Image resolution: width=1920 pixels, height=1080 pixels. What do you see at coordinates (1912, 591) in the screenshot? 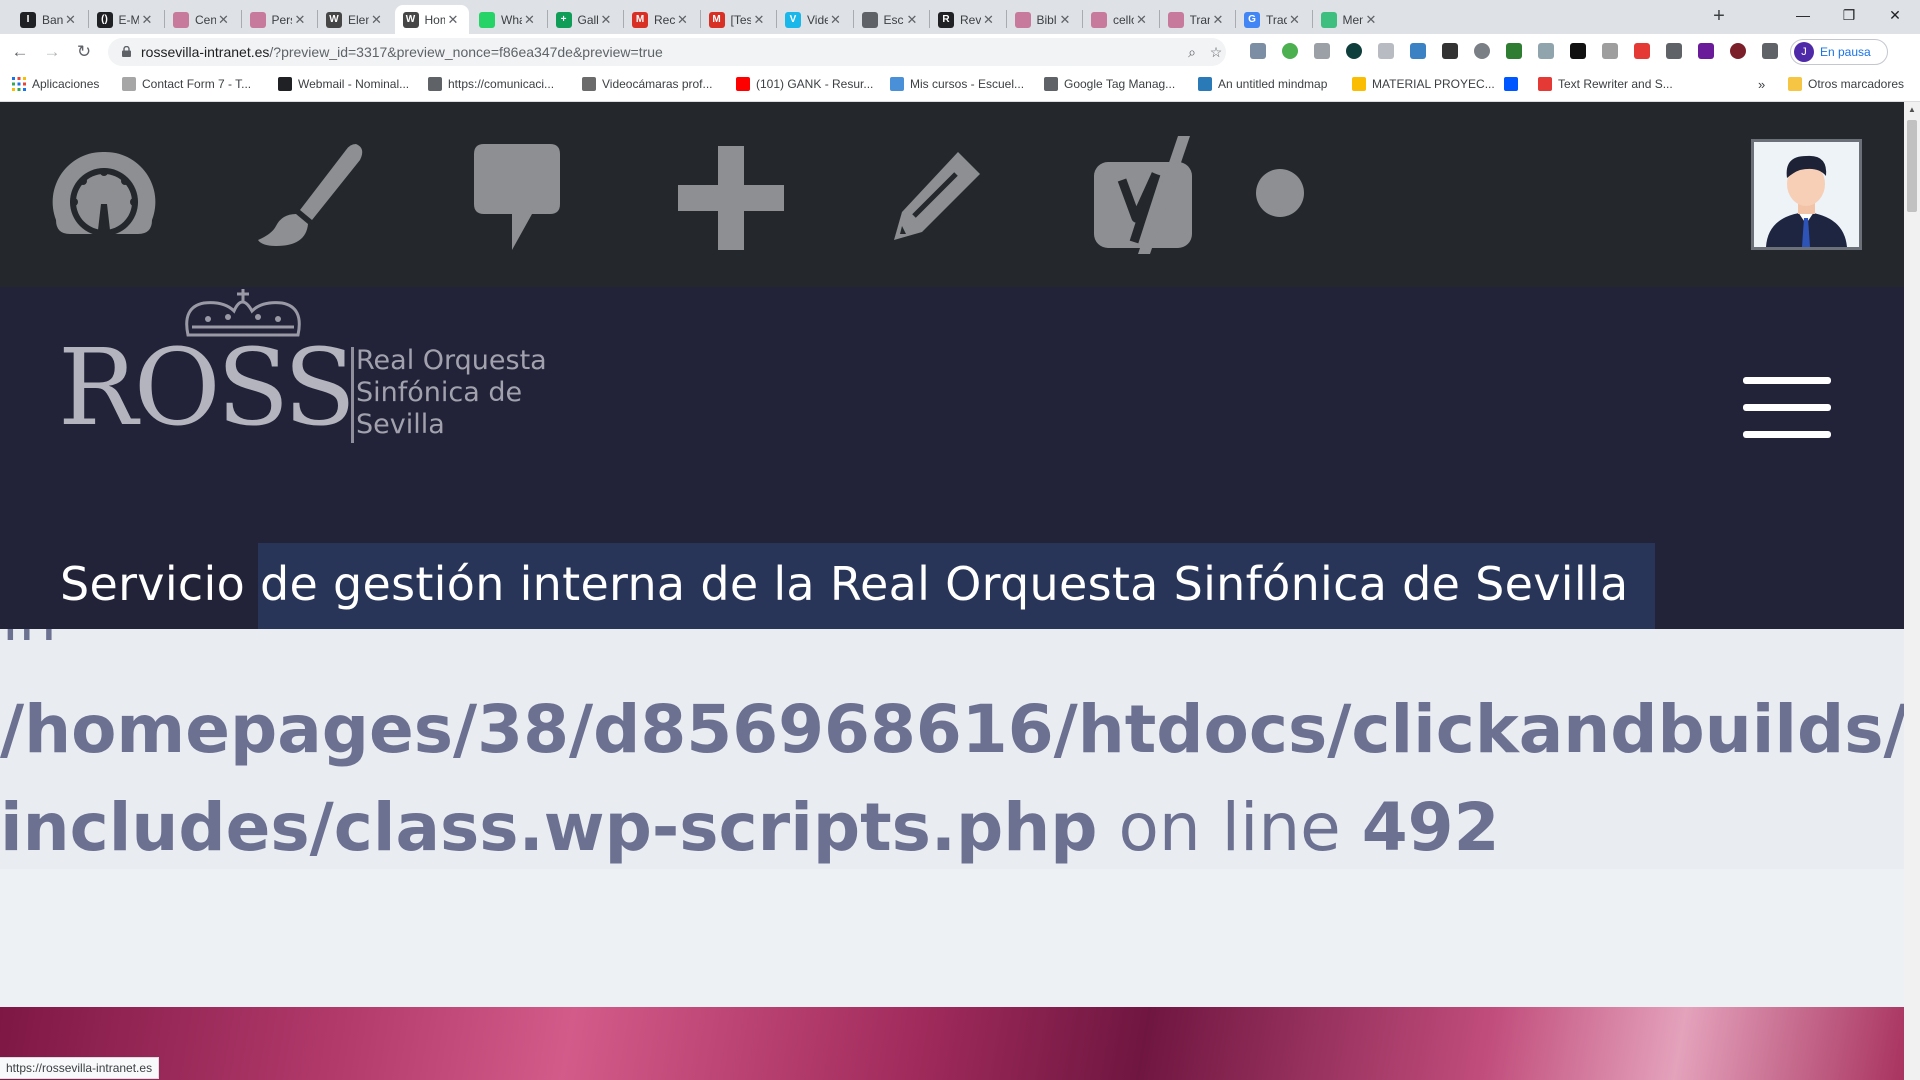
I see `page-scrollbar: ▲` at bounding box center [1912, 591].